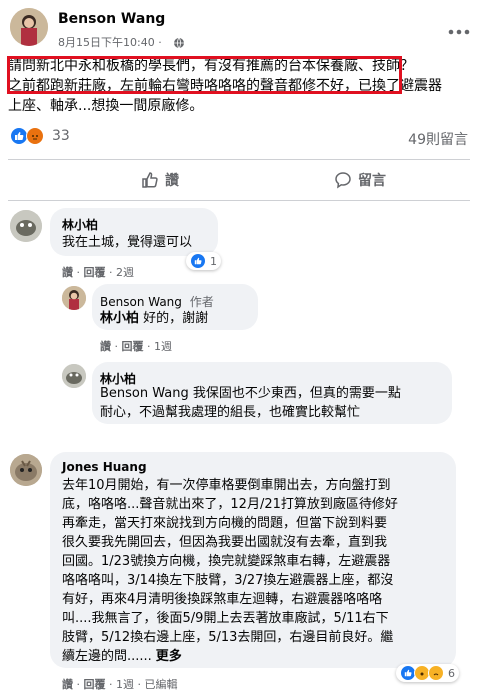  What do you see at coordinates (343, 180) in the screenshot?
I see `speech-bubble-icon` at bounding box center [343, 180].